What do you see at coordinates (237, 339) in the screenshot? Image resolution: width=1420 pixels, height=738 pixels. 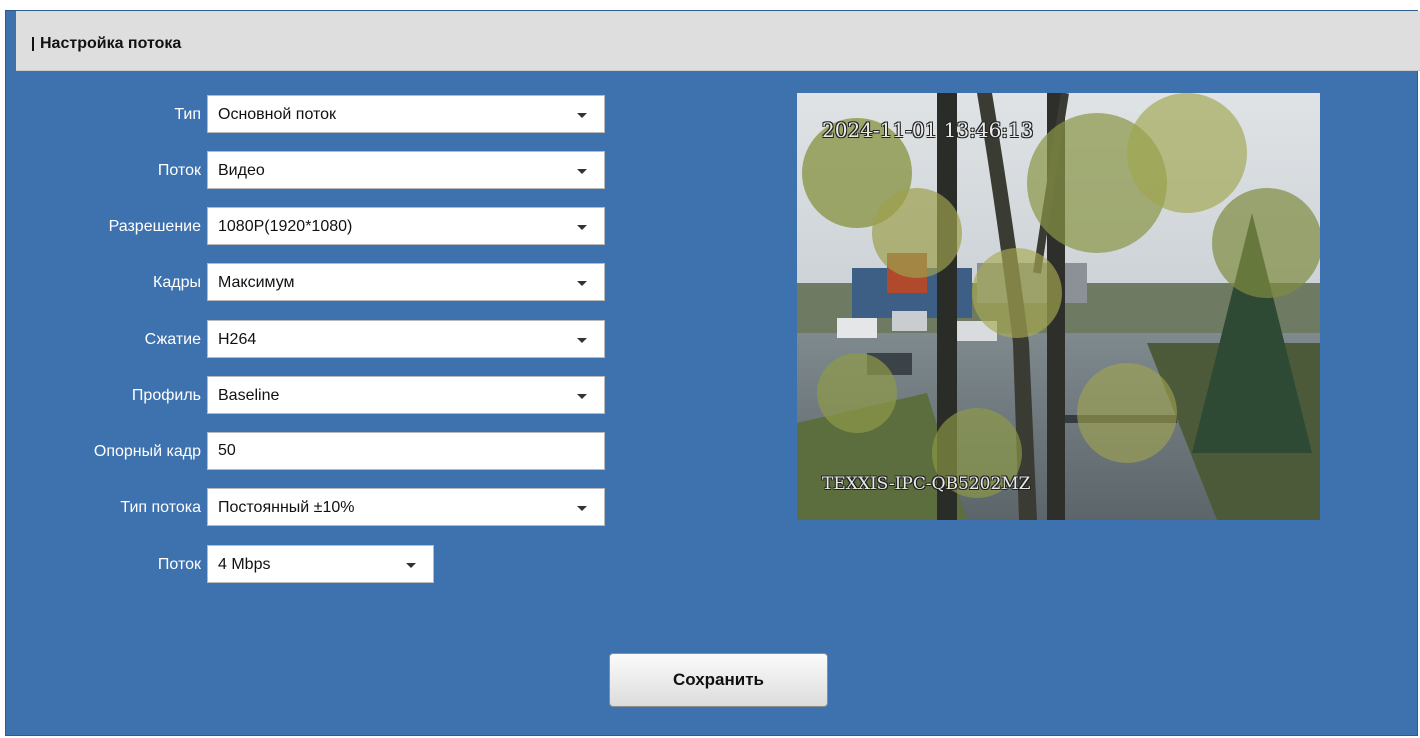 I see `compression-select-value: H264` at bounding box center [237, 339].